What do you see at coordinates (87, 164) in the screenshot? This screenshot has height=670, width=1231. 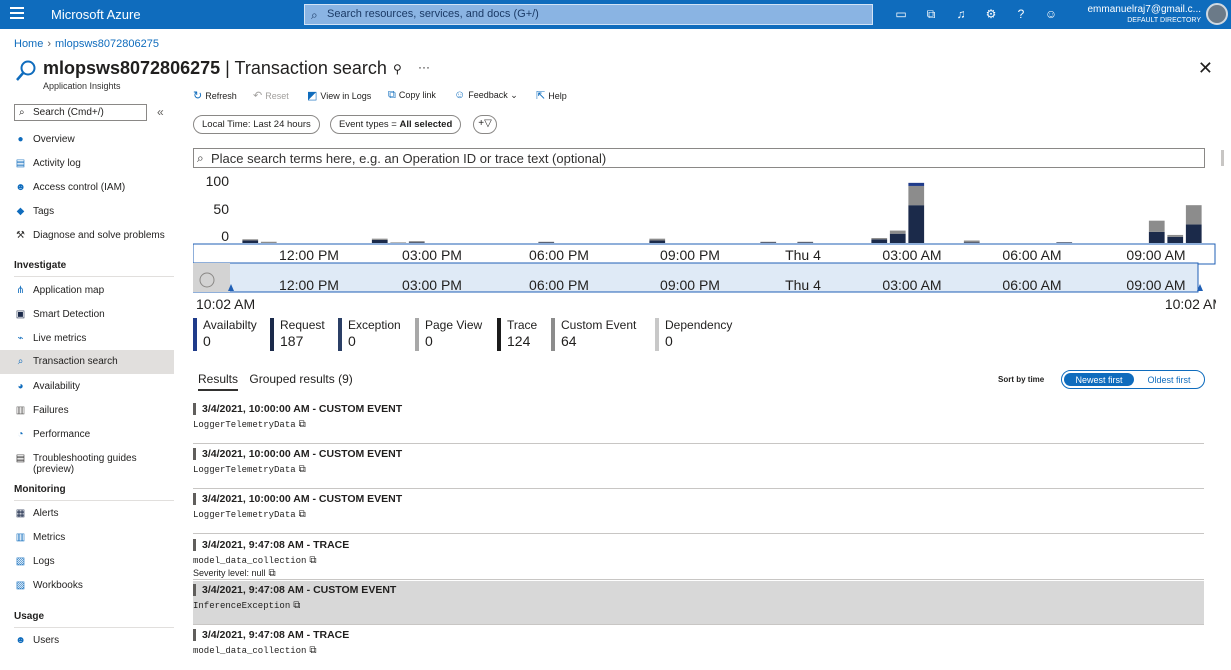 I see `sidebar-item-activity-log: ▤ Activity log` at bounding box center [87, 164].